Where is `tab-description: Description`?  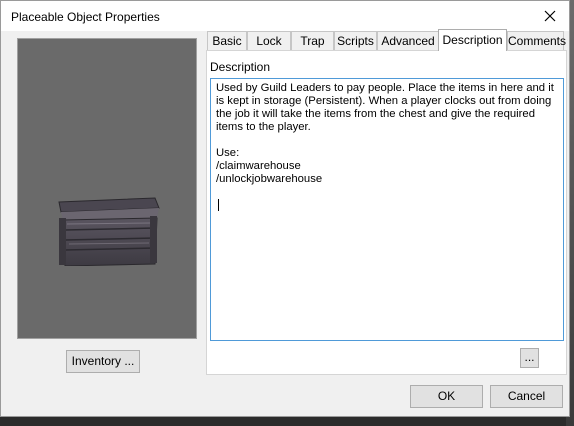
tab-description: Description is located at coordinates (472, 40).